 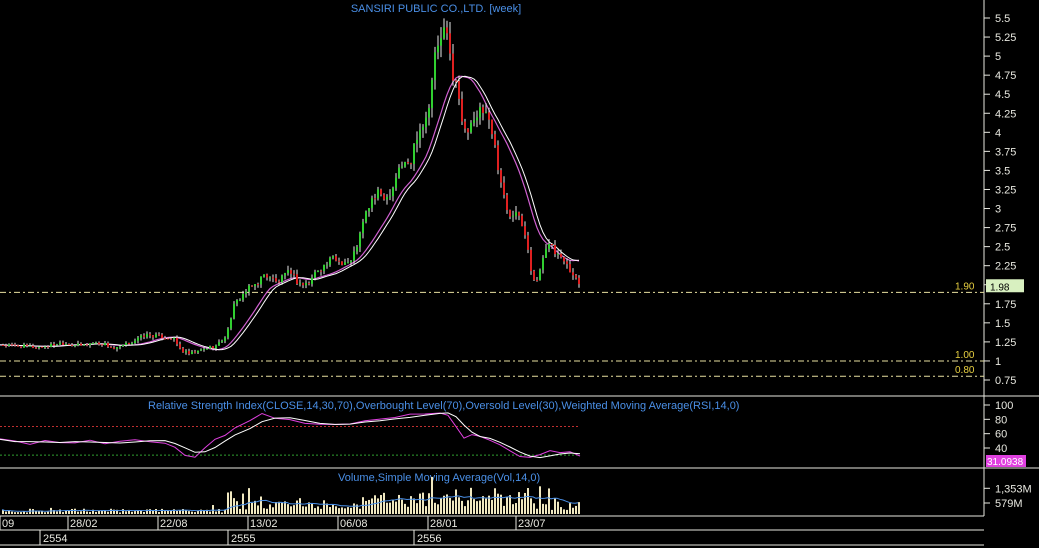 What do you see at coordinates (1005, 76) in the screenshot?
I see `price-tick-label: 4.75` at bounding box center [1005, 76].